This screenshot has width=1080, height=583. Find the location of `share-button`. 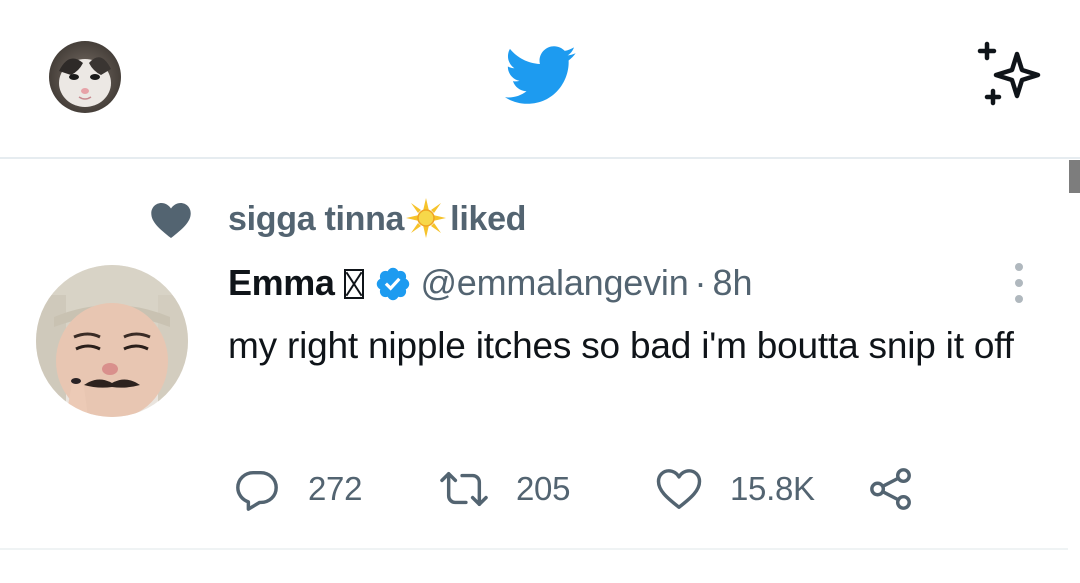

share-button is located at coordinates (891, 489).